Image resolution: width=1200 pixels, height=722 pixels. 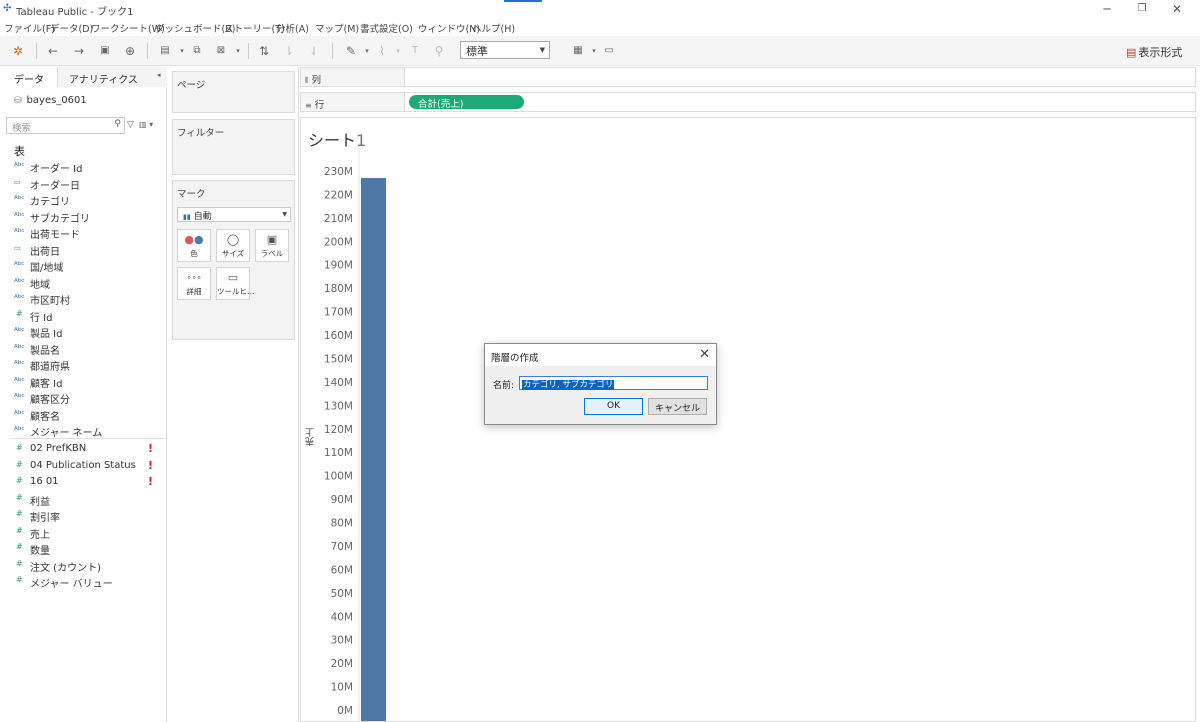 What do you see at coordinates (799, 77) in the screenshot?
I see `columns-drop-area` at bounding box center [799, 77].